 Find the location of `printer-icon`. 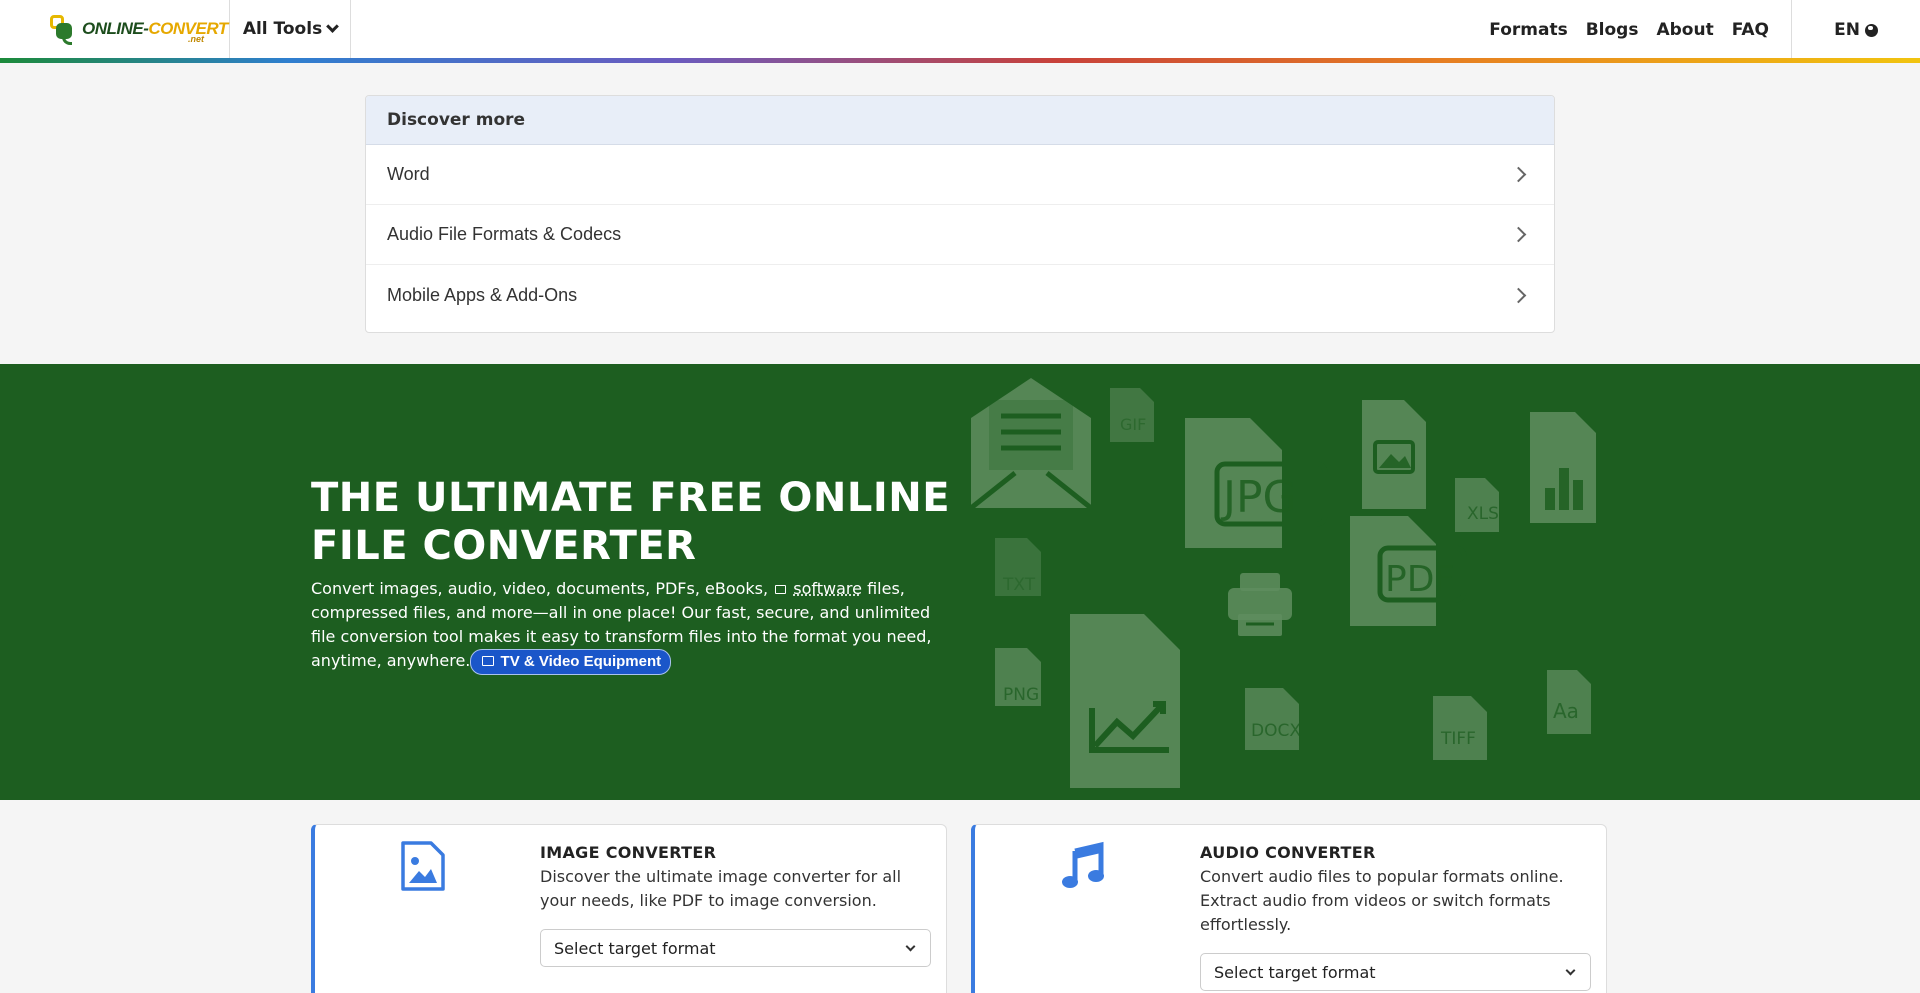

printer-icon is located at coordinates (1260, 604).